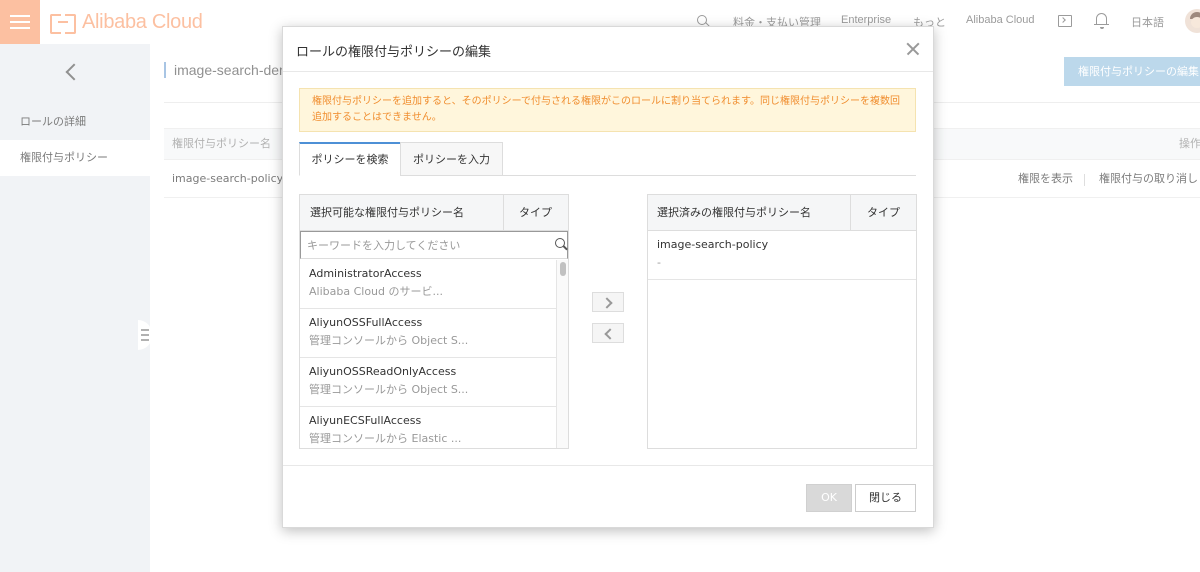 The height and width of the screenshot is (572, 1200). What do you see at coordinates (829, 498) in the screenshot?
I see `ok-button: OK` at bounding box center [829, 498].